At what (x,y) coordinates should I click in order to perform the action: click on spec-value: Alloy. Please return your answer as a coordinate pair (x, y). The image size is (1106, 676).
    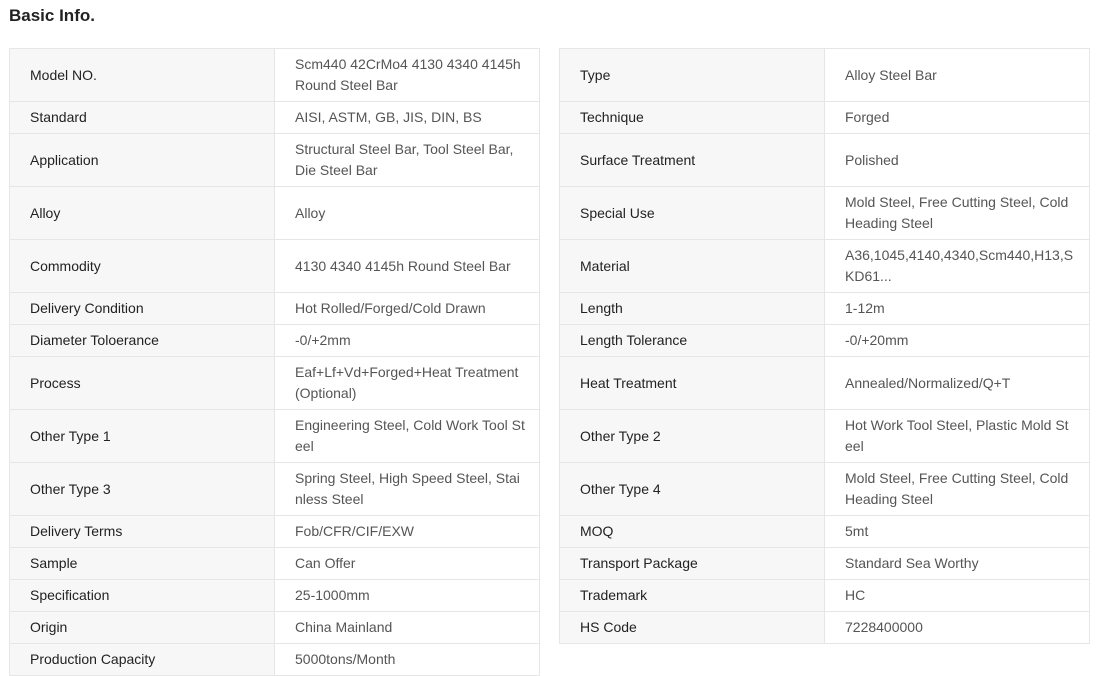
    Looking at the image, I should click on (407, 213).